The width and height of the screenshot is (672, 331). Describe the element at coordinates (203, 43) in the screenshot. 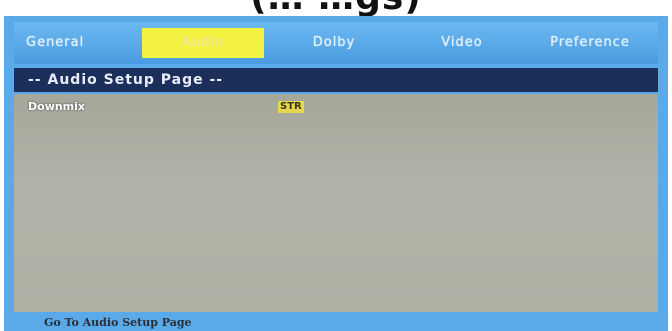

I see `tab-audio: Audio` at that location.